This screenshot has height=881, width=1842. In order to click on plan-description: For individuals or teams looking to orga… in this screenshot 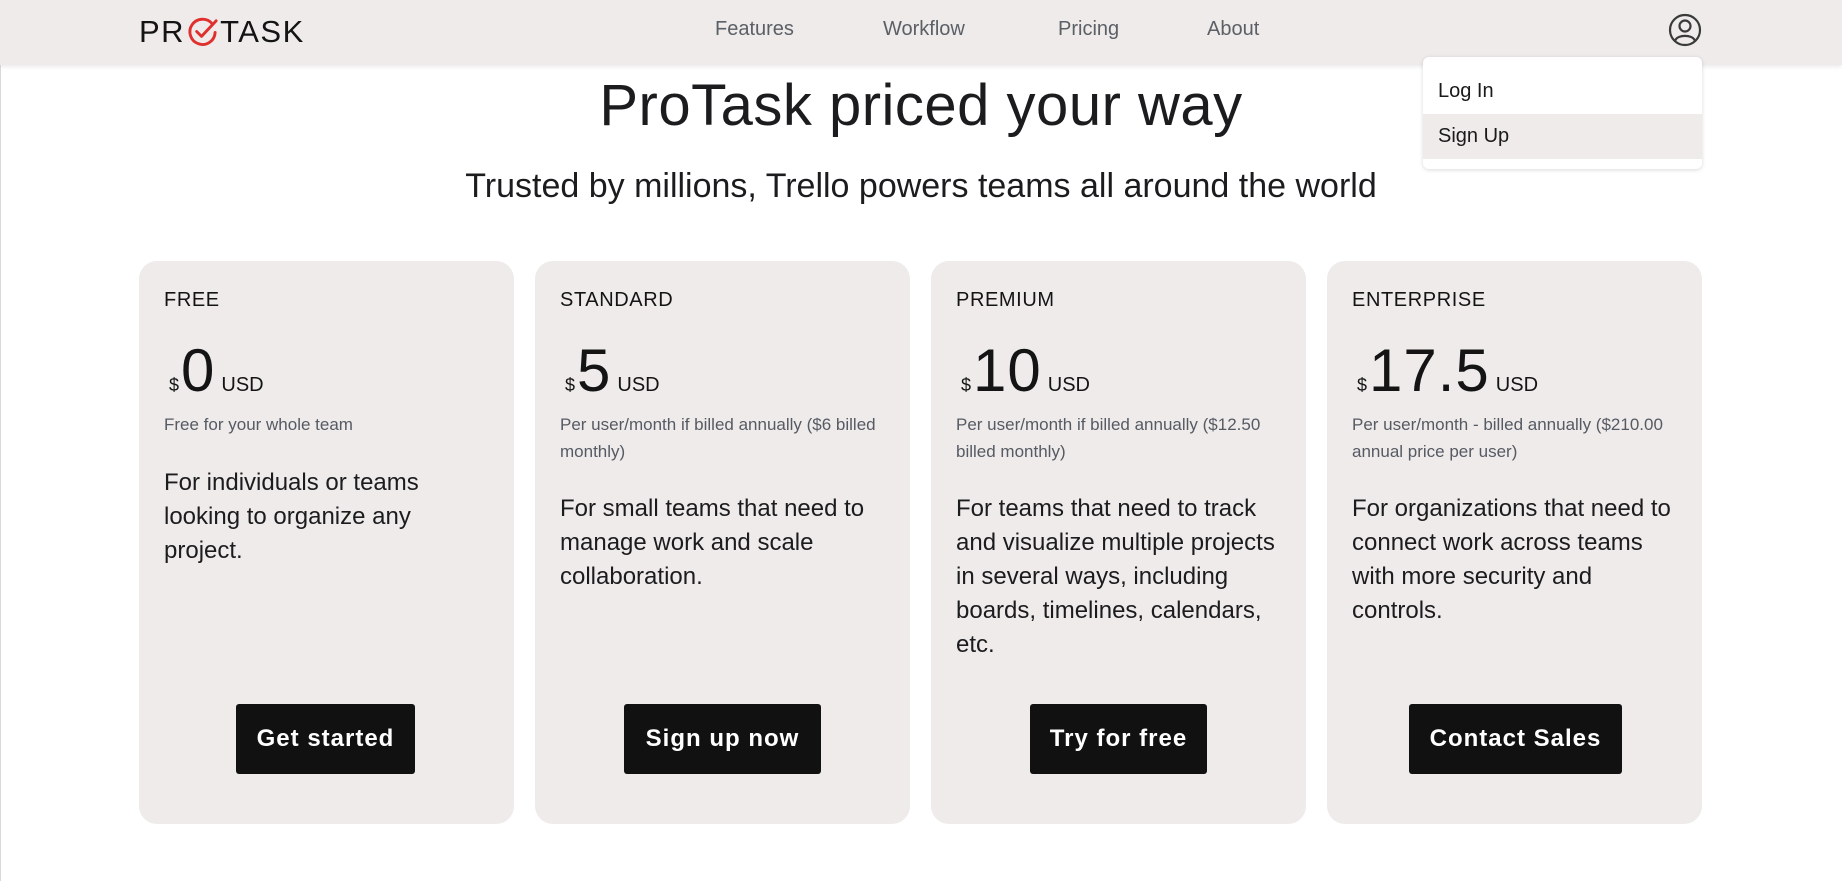, I will do `click(291, 516)`.